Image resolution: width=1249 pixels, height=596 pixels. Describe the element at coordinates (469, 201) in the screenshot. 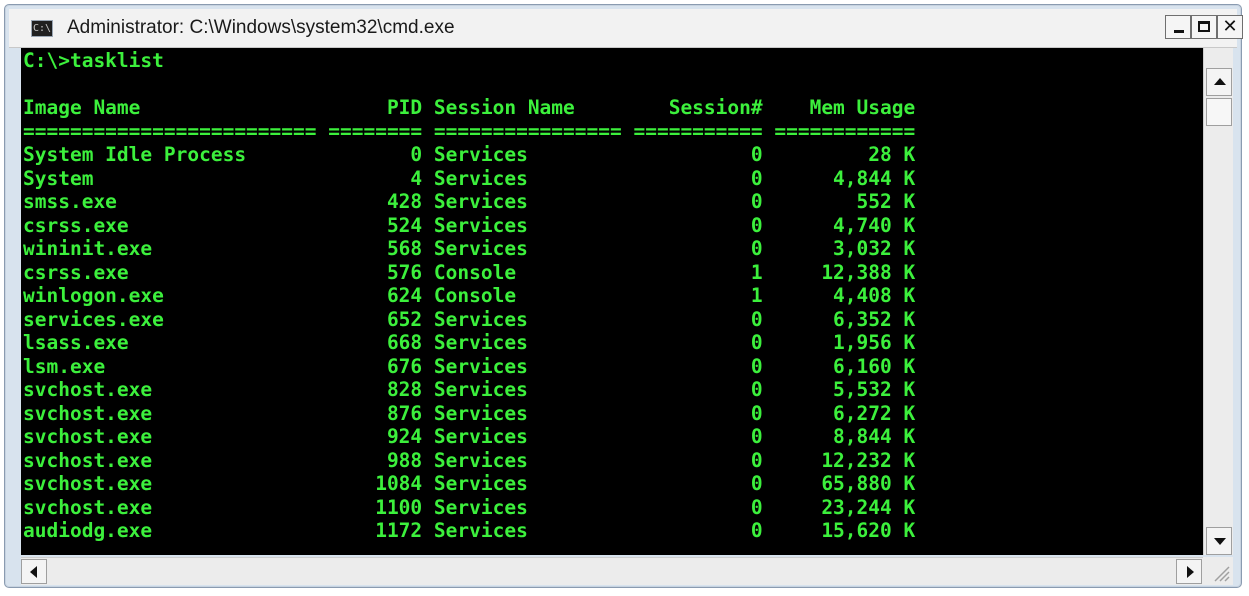

I see `console-line: smss.exe 428 Services 0 552 K` at that location.